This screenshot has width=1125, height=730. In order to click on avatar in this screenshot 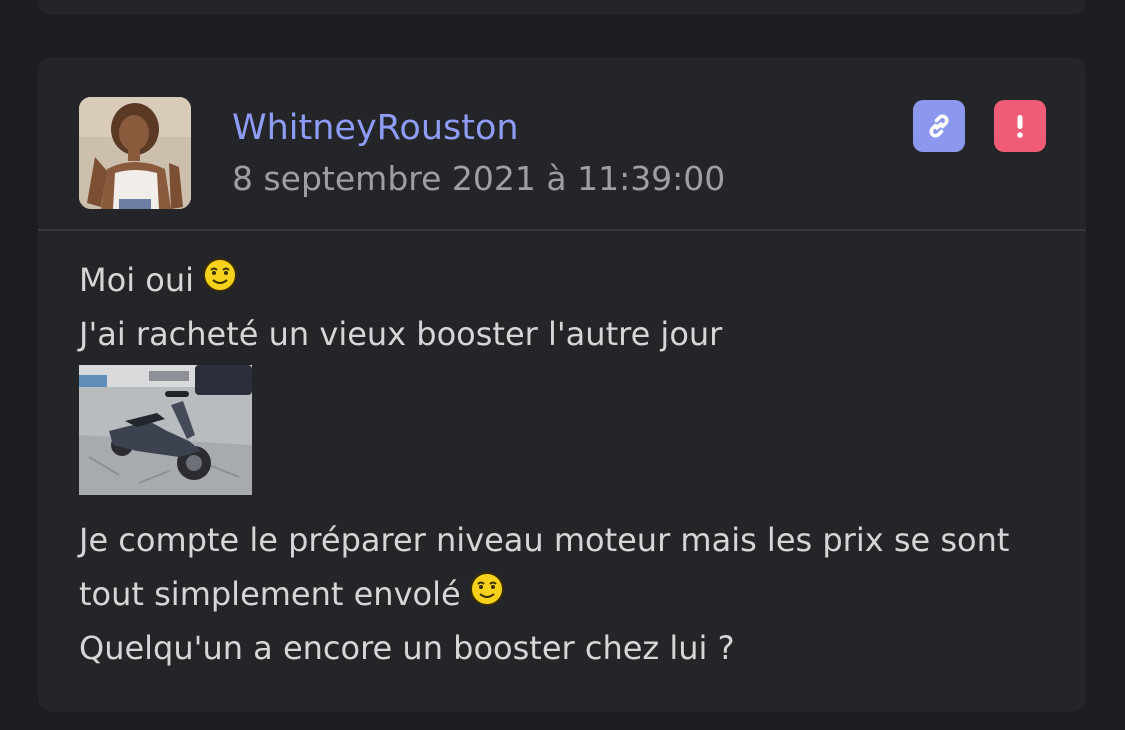, I will do `click(135, 153)`.